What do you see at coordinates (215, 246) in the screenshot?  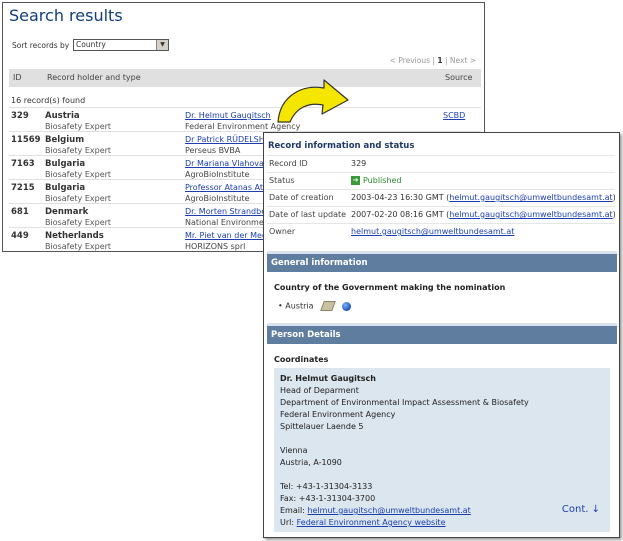 I see `record-organization: HORIZONS sprl` at bounding box center [215, 246].